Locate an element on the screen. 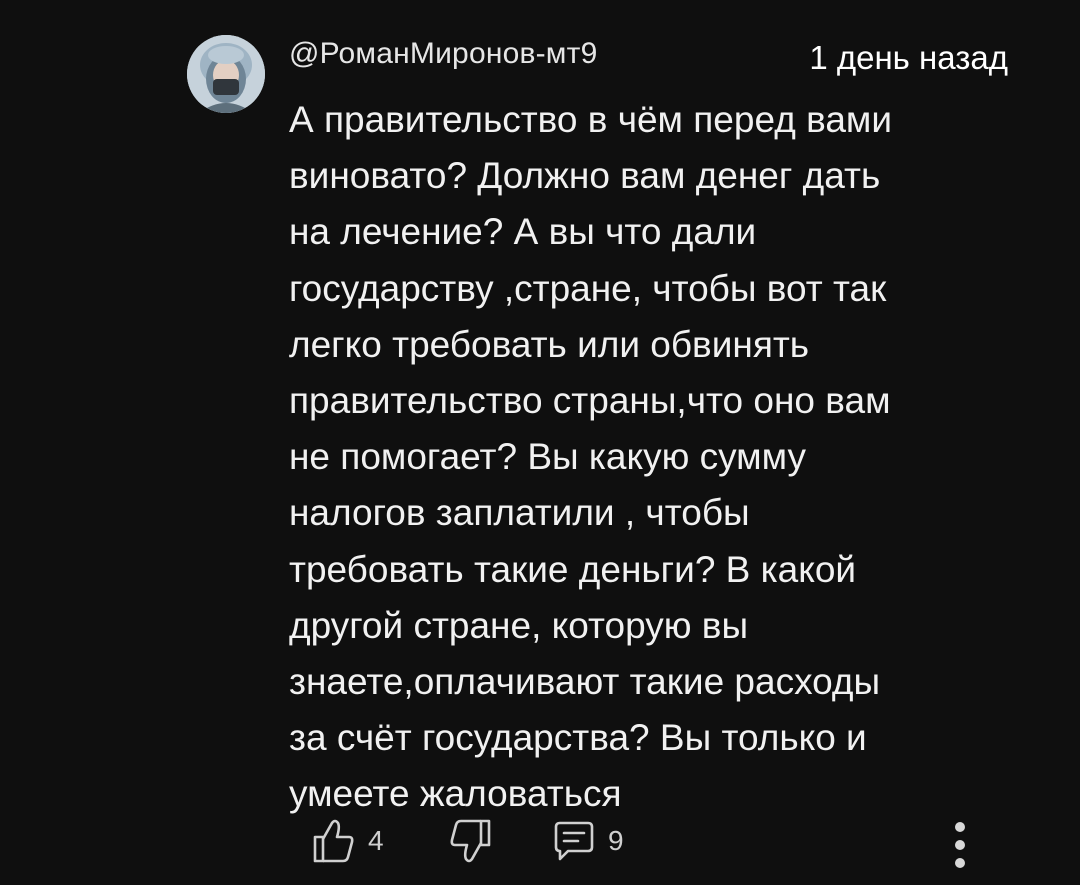 The height and width of the screenshot is (885, 1080). avatar is located at coordinates (226, 74).